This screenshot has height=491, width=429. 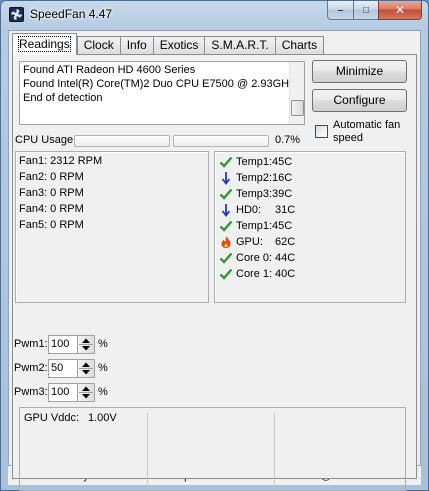 I want to click on maximize-icon: □, so click(x=366, y=10).